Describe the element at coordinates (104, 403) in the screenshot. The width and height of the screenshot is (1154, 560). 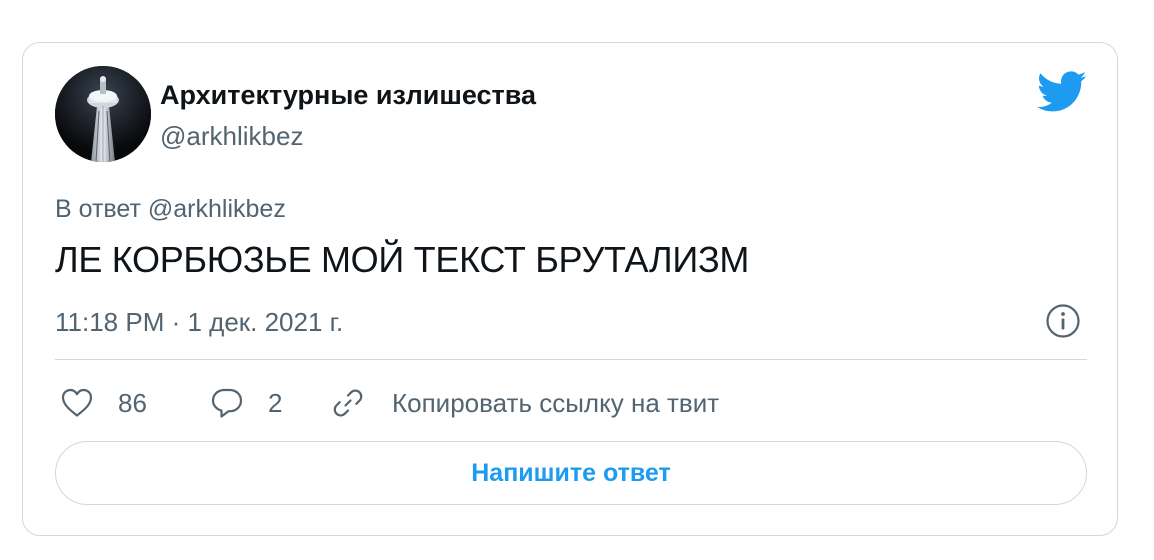
I see `like-button: 86` at that location.